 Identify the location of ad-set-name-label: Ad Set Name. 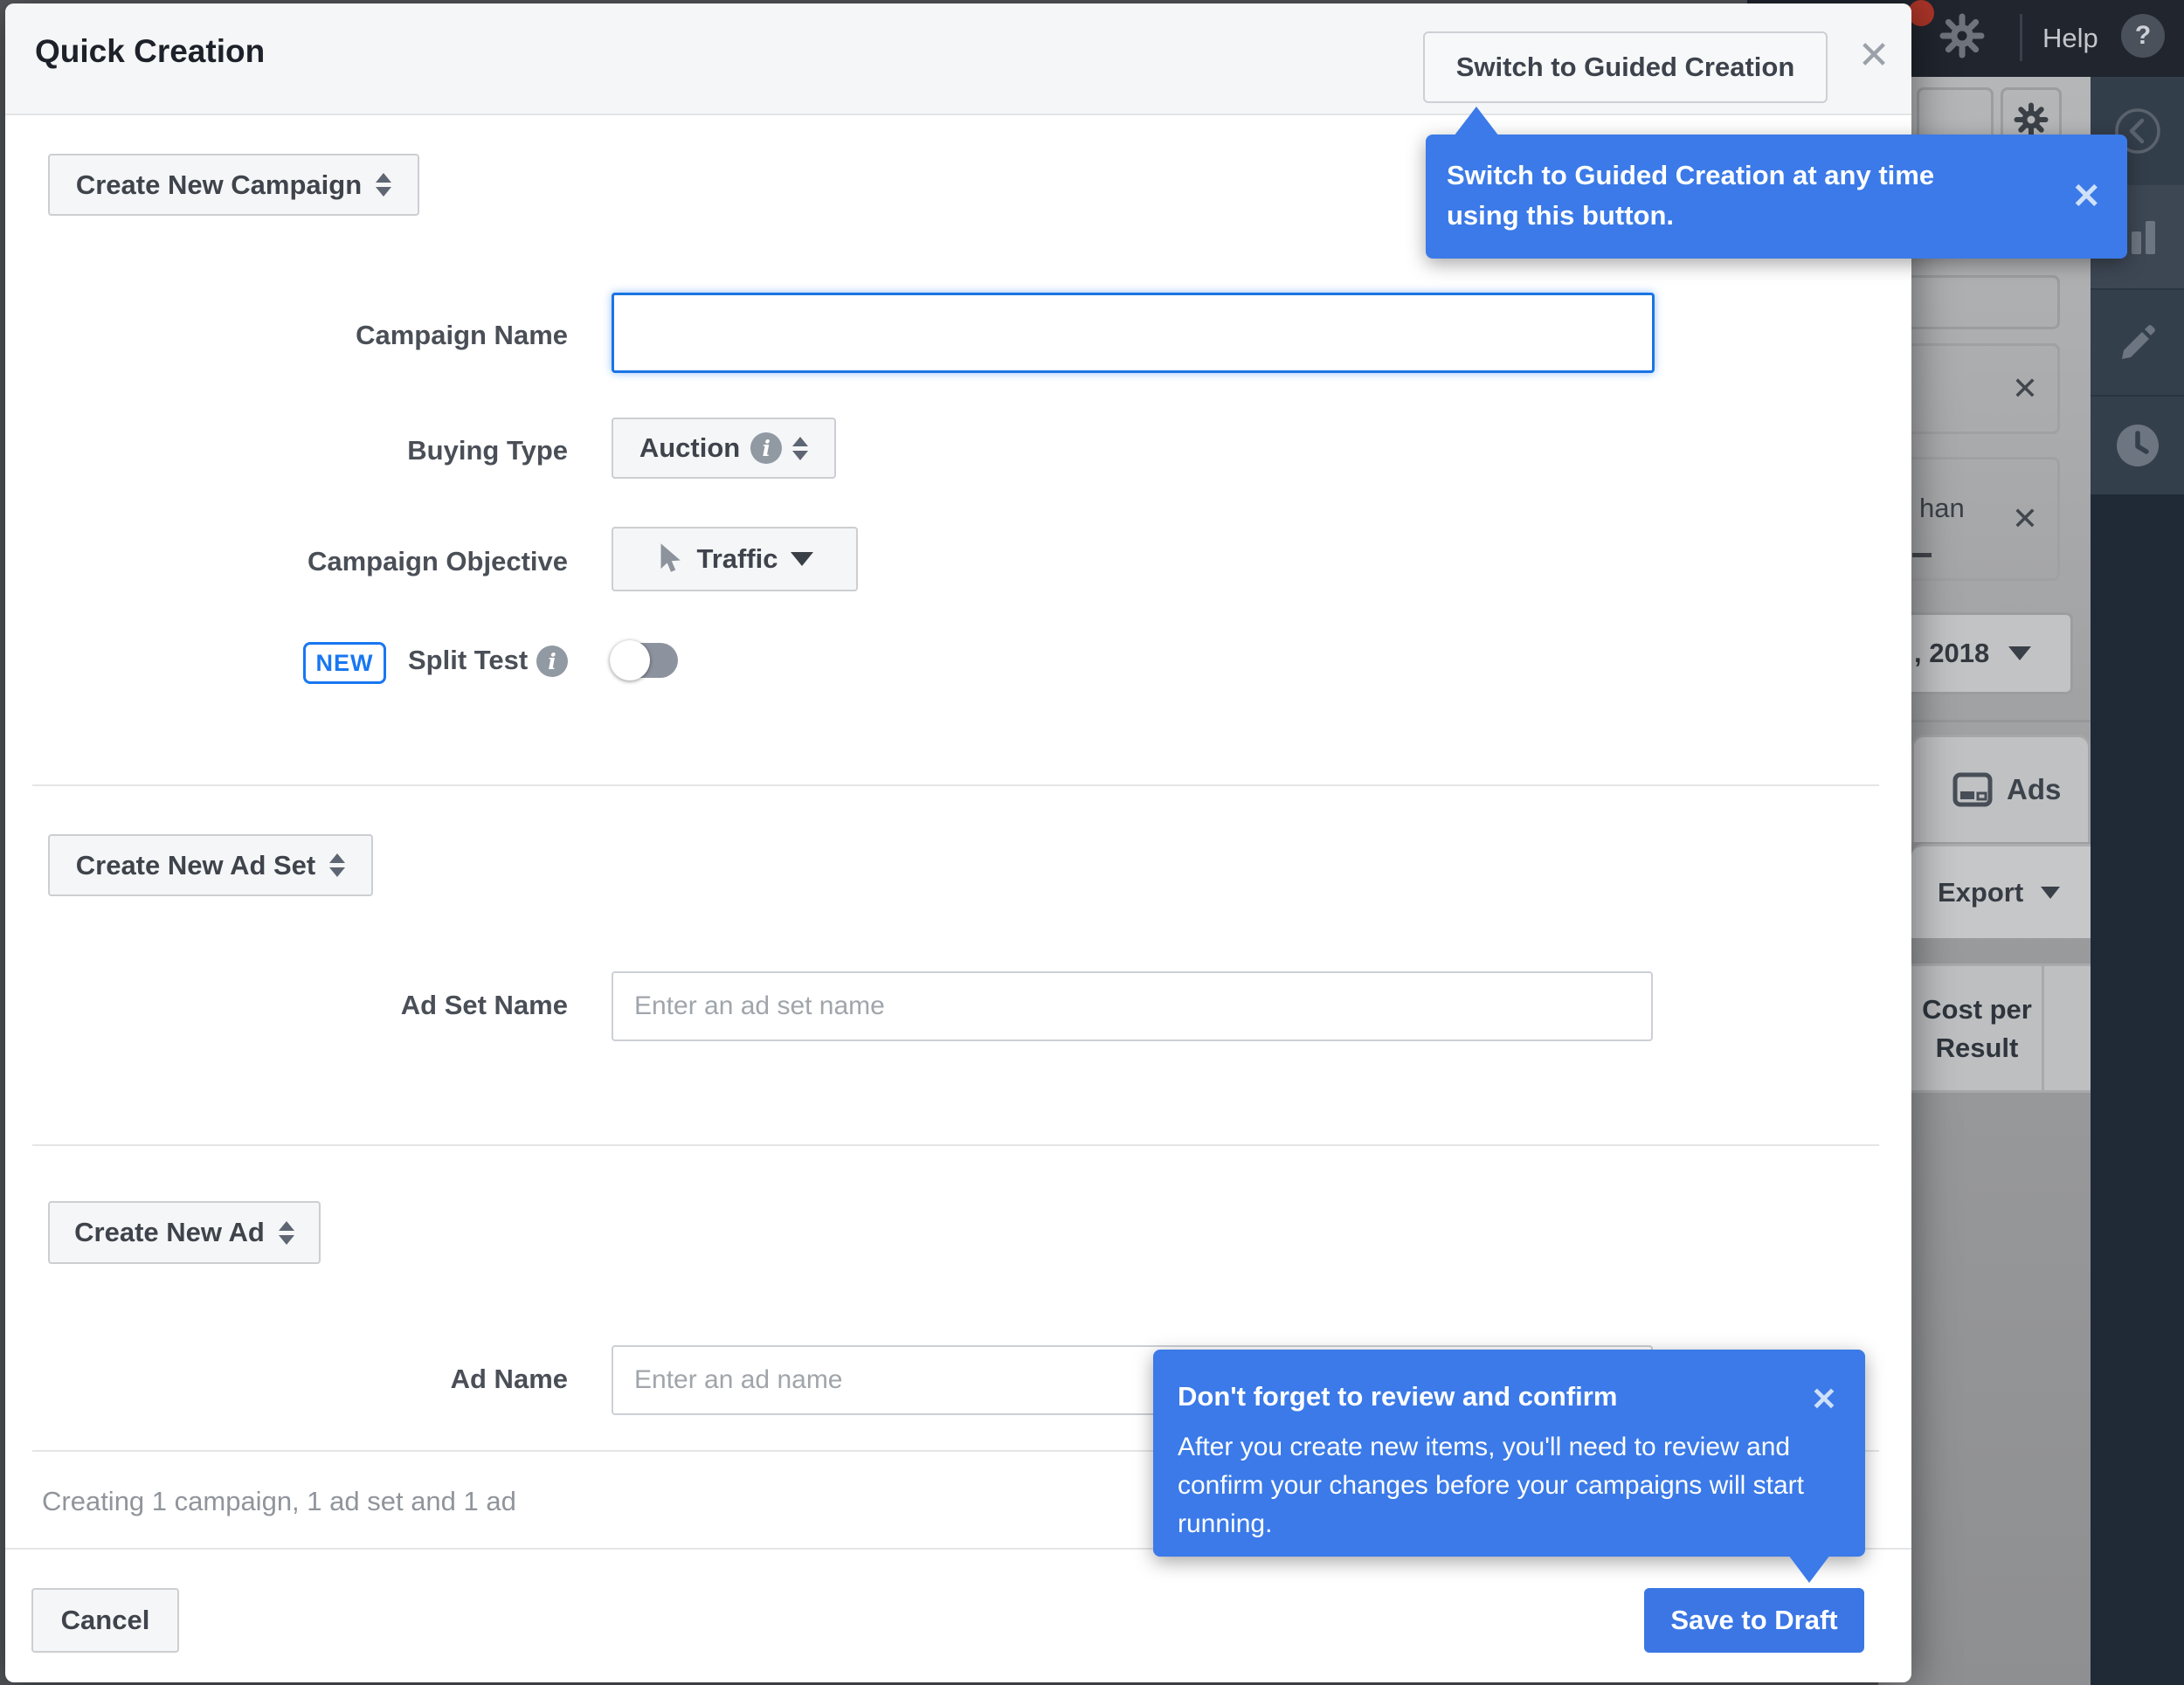
(484, 1005).